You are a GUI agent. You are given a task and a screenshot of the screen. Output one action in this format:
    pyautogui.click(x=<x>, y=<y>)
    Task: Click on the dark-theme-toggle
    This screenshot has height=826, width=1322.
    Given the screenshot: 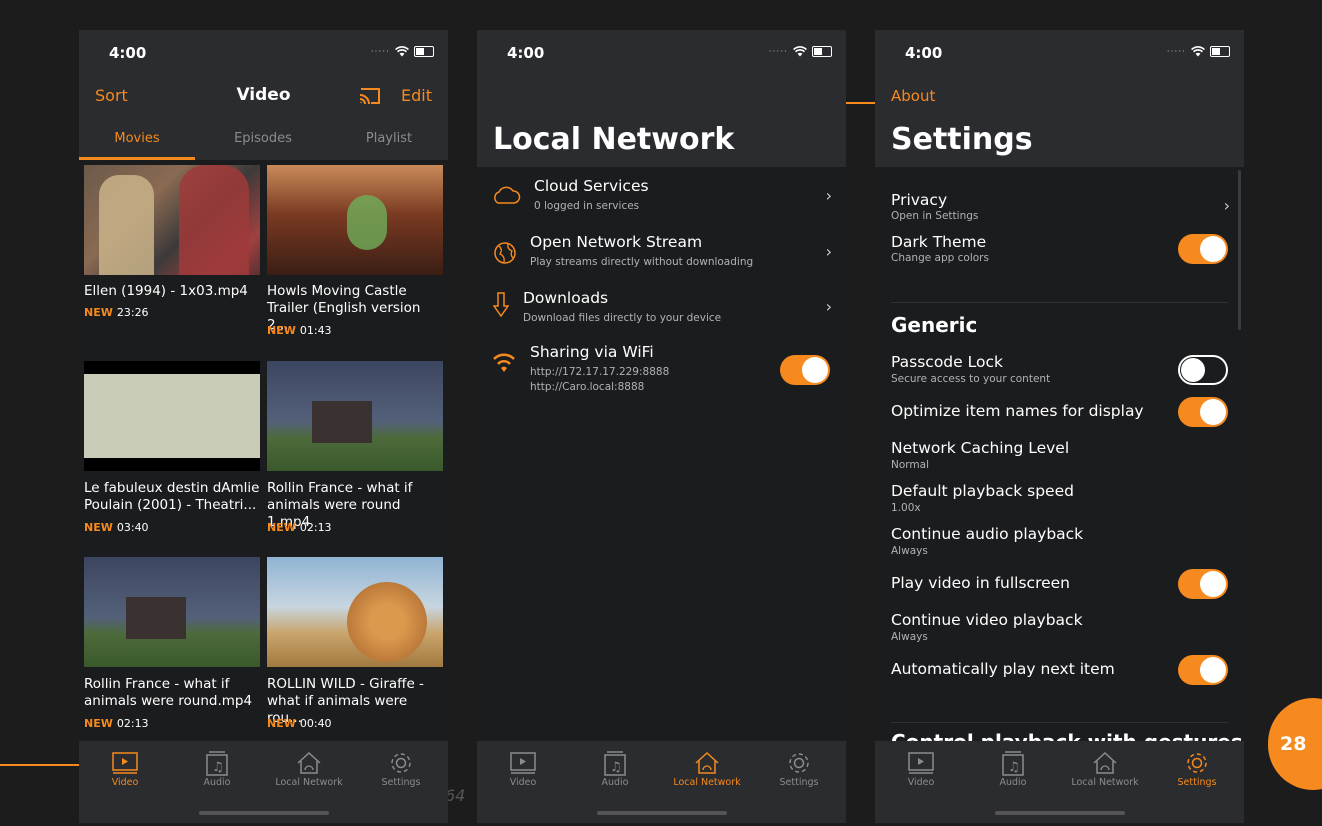 What is the action you would take?
    pyautogui.click(x=1203, y=249)
    